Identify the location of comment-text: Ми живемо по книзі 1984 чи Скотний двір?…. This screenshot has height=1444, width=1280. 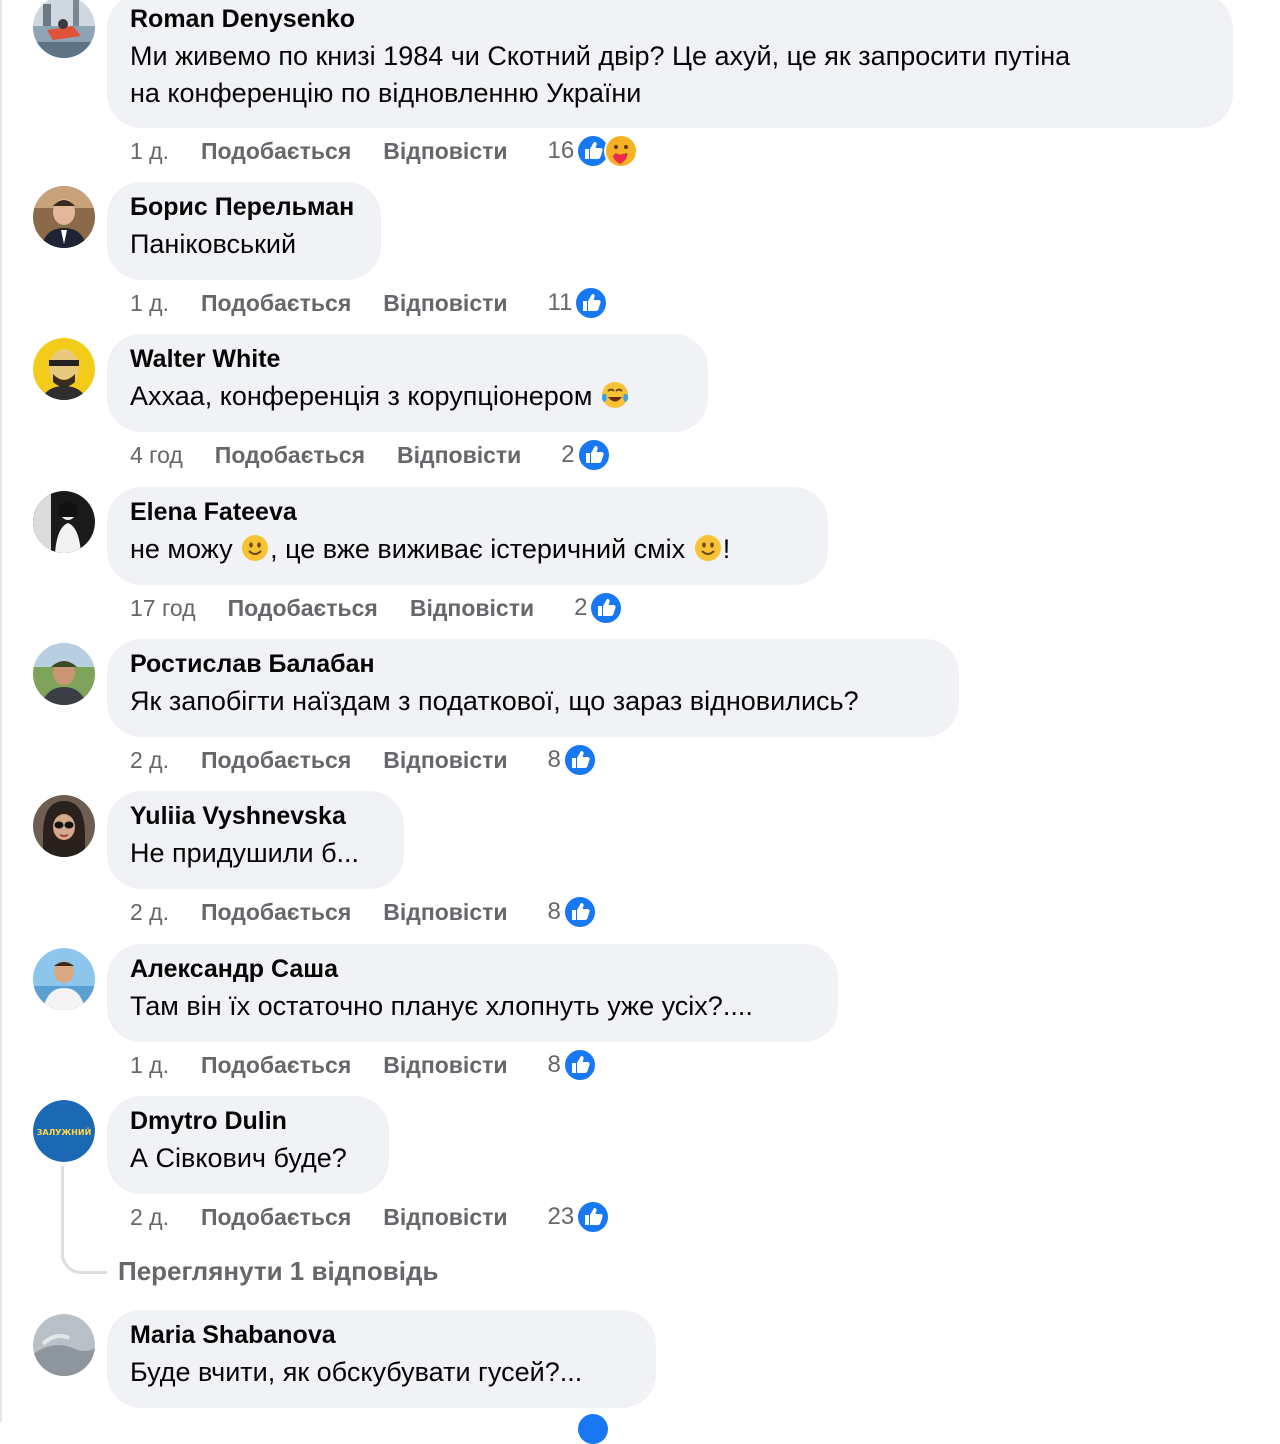
(670, 75).